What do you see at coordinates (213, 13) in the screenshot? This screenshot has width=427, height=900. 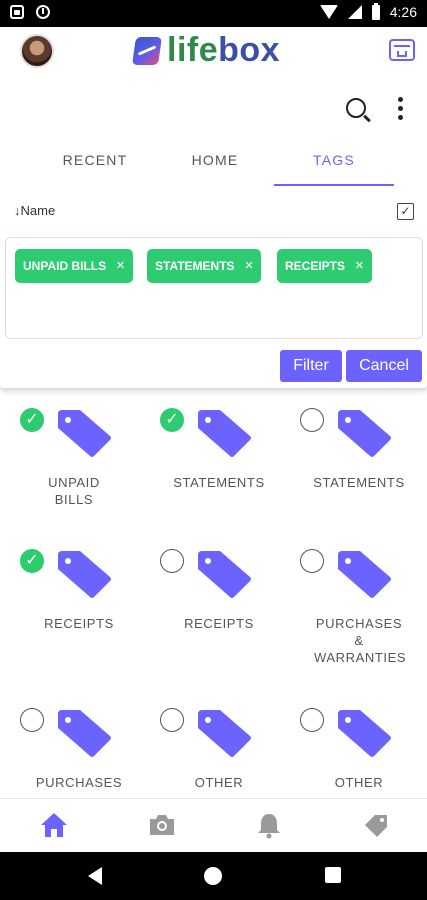 I see `status-bar: 4:26` at bounding box center [213, 13].